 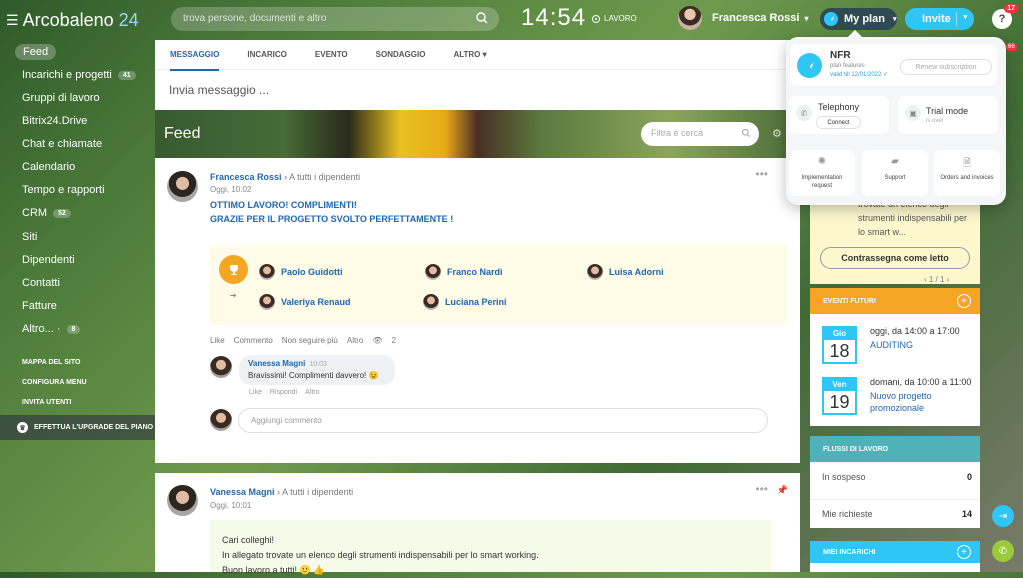 What do you see at coordinates (700, 134) in the screenshot?
I see `filter-search-input: Filtra e cerca` at bounding box center [700, 134].